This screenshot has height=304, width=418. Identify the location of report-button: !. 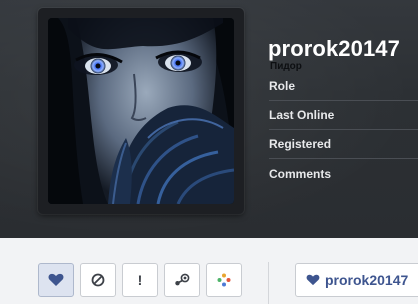
(140, 280).